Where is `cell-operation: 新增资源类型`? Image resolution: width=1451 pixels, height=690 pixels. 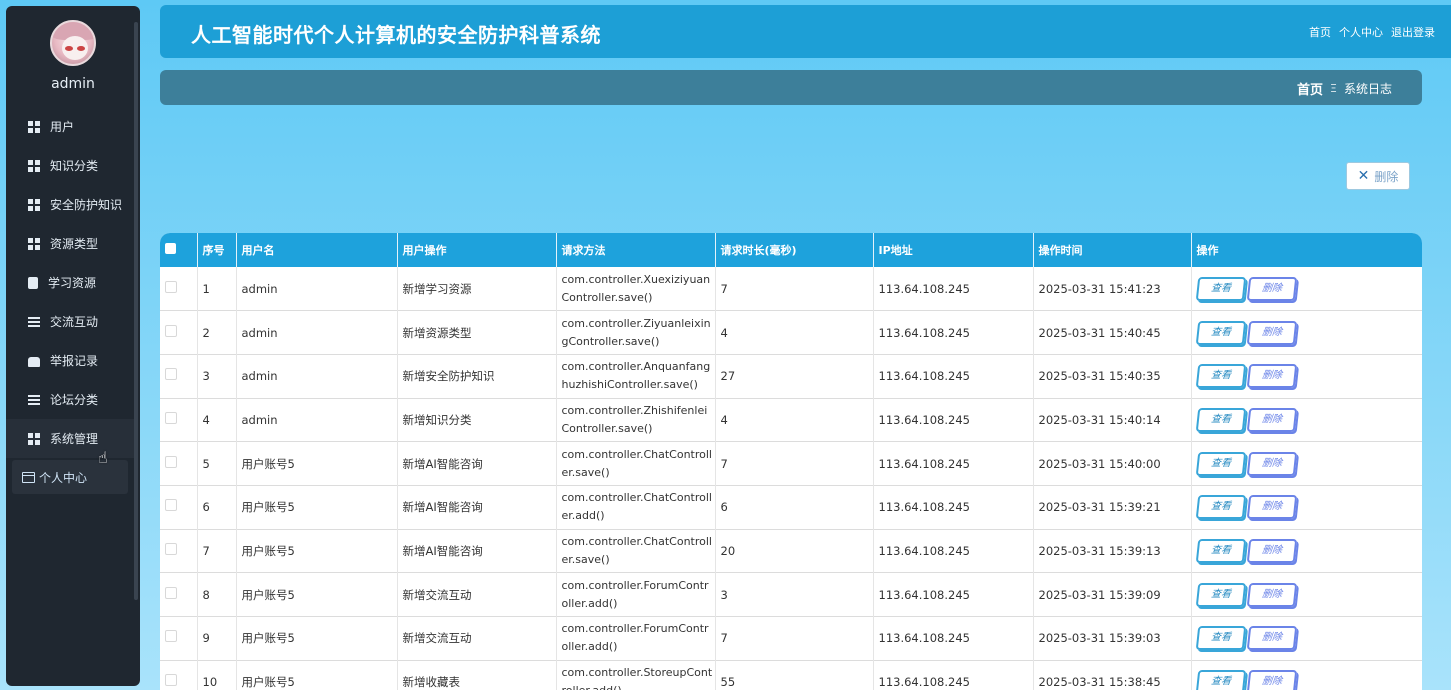
cell-operation: 新增资源类型 is located at coordinates (477, 332).